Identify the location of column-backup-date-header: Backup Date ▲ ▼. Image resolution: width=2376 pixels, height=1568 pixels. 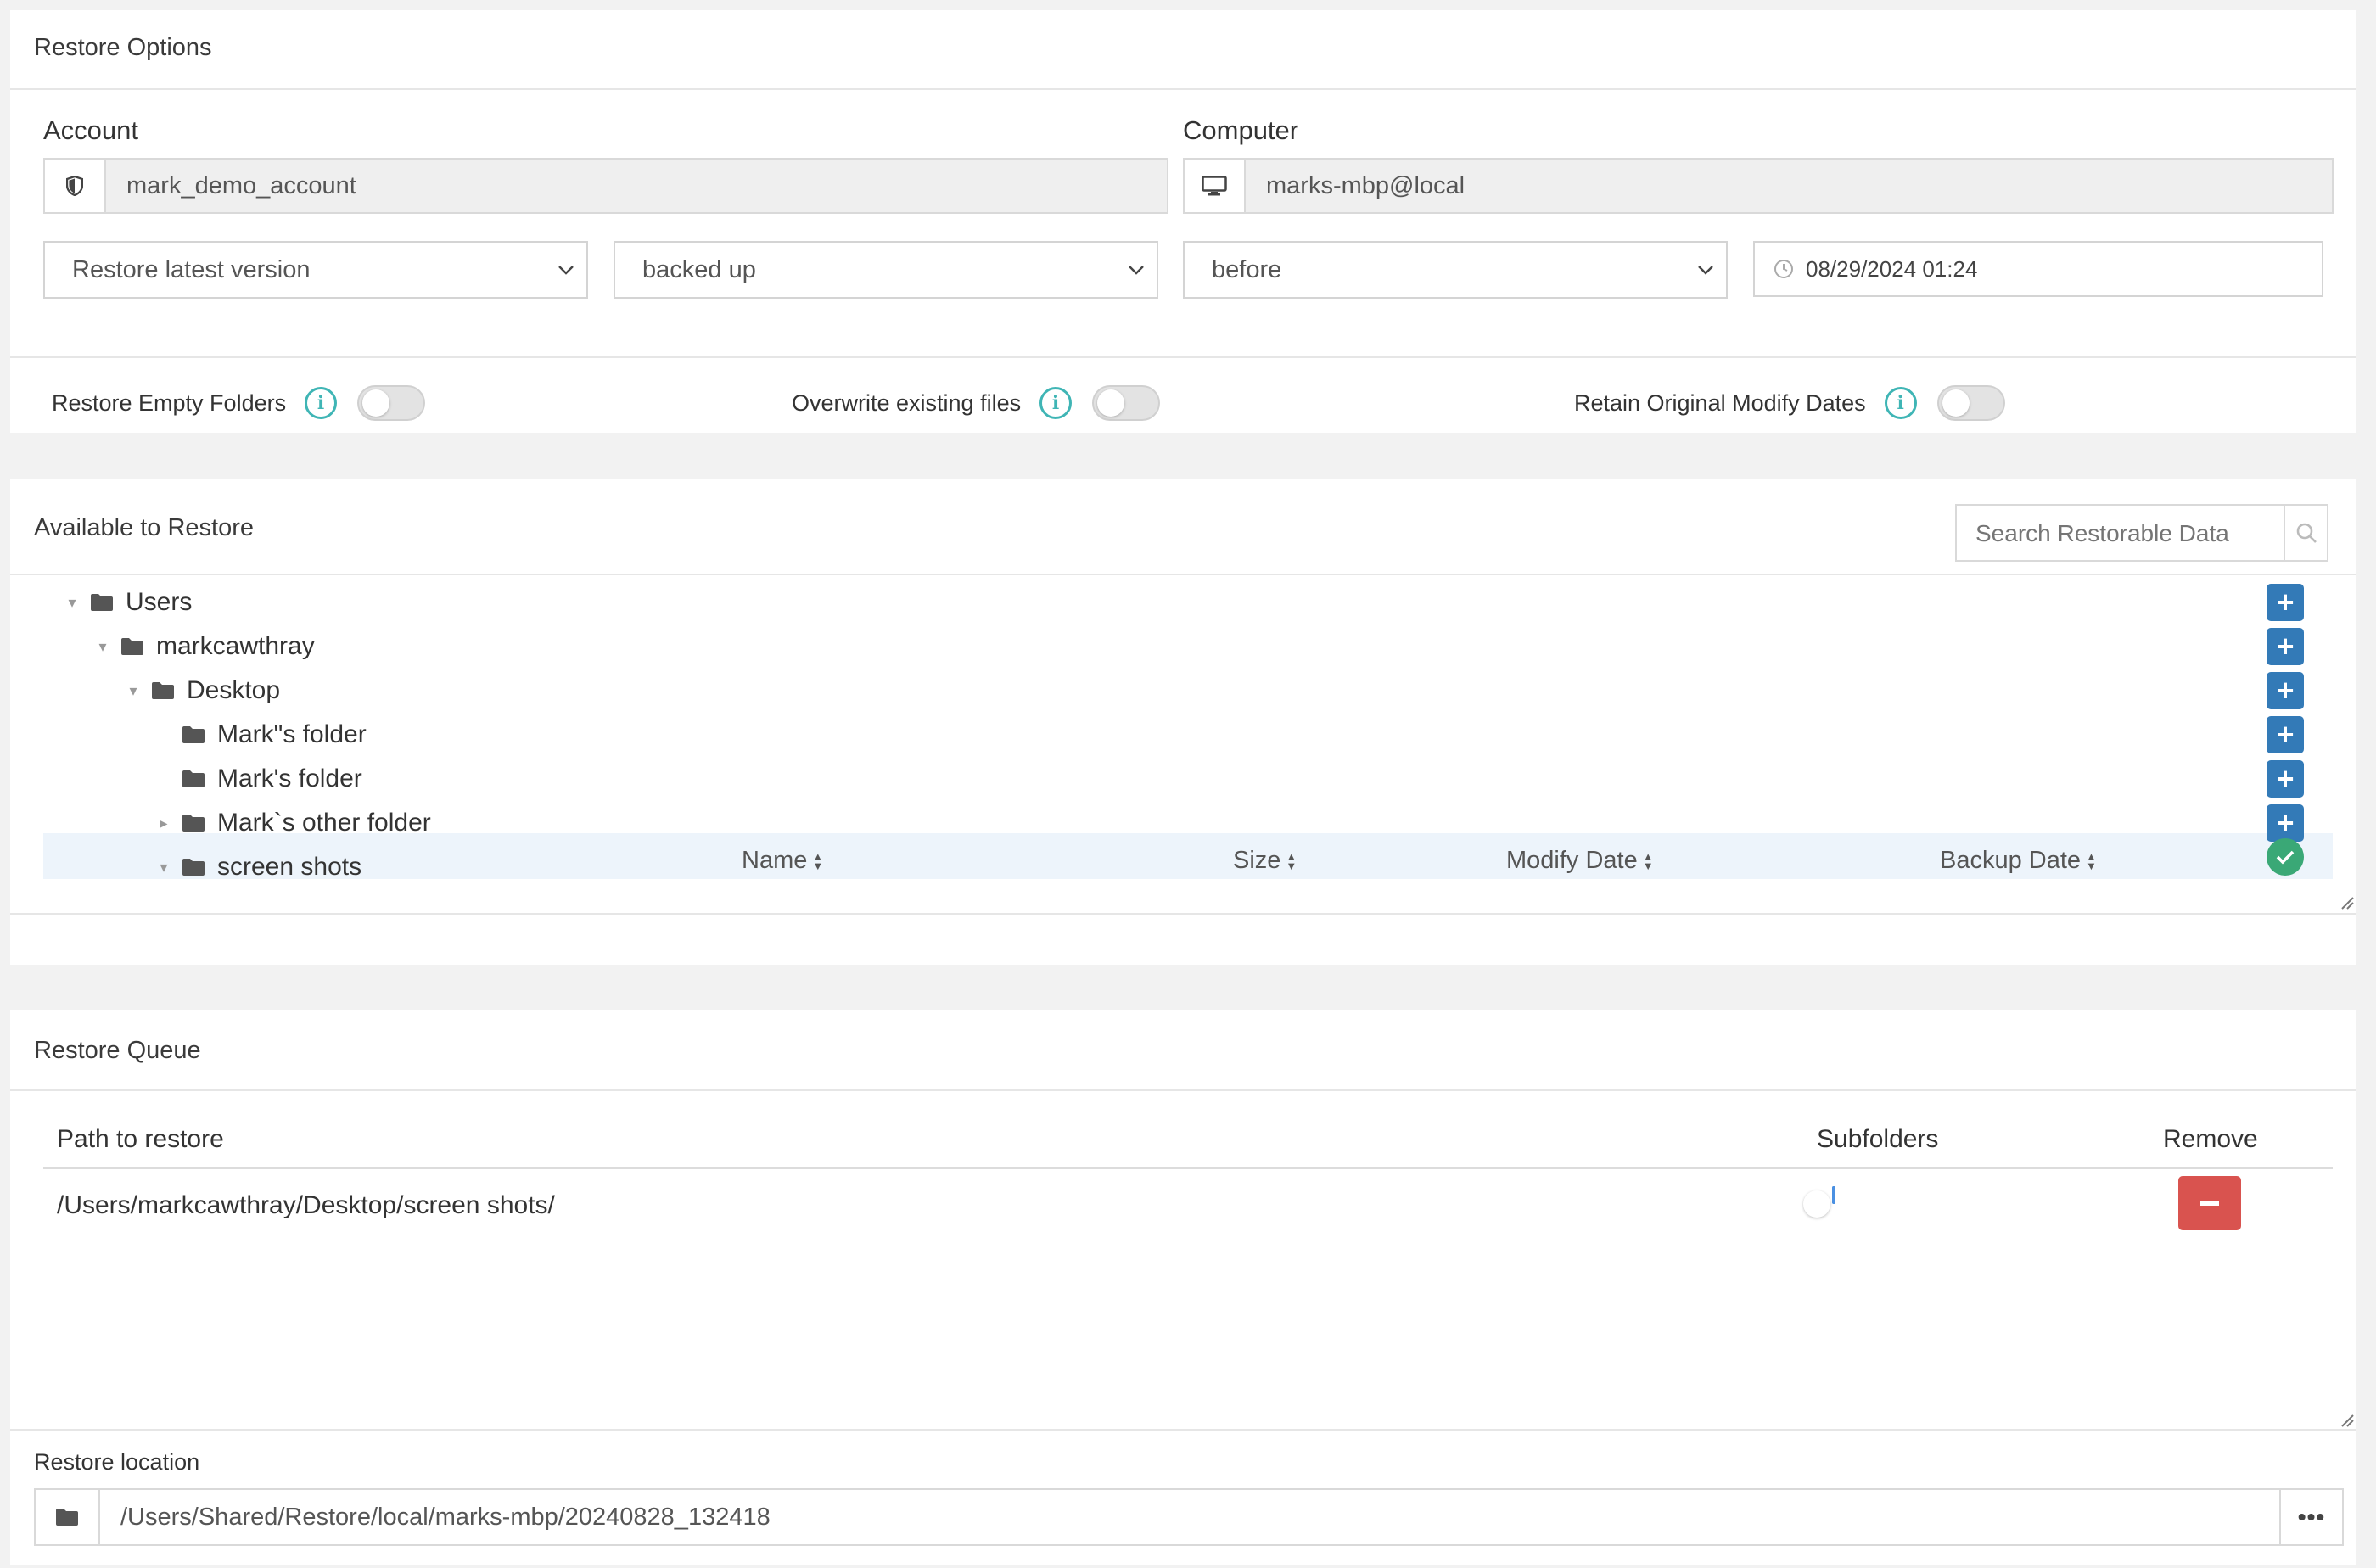
(2018, 861).